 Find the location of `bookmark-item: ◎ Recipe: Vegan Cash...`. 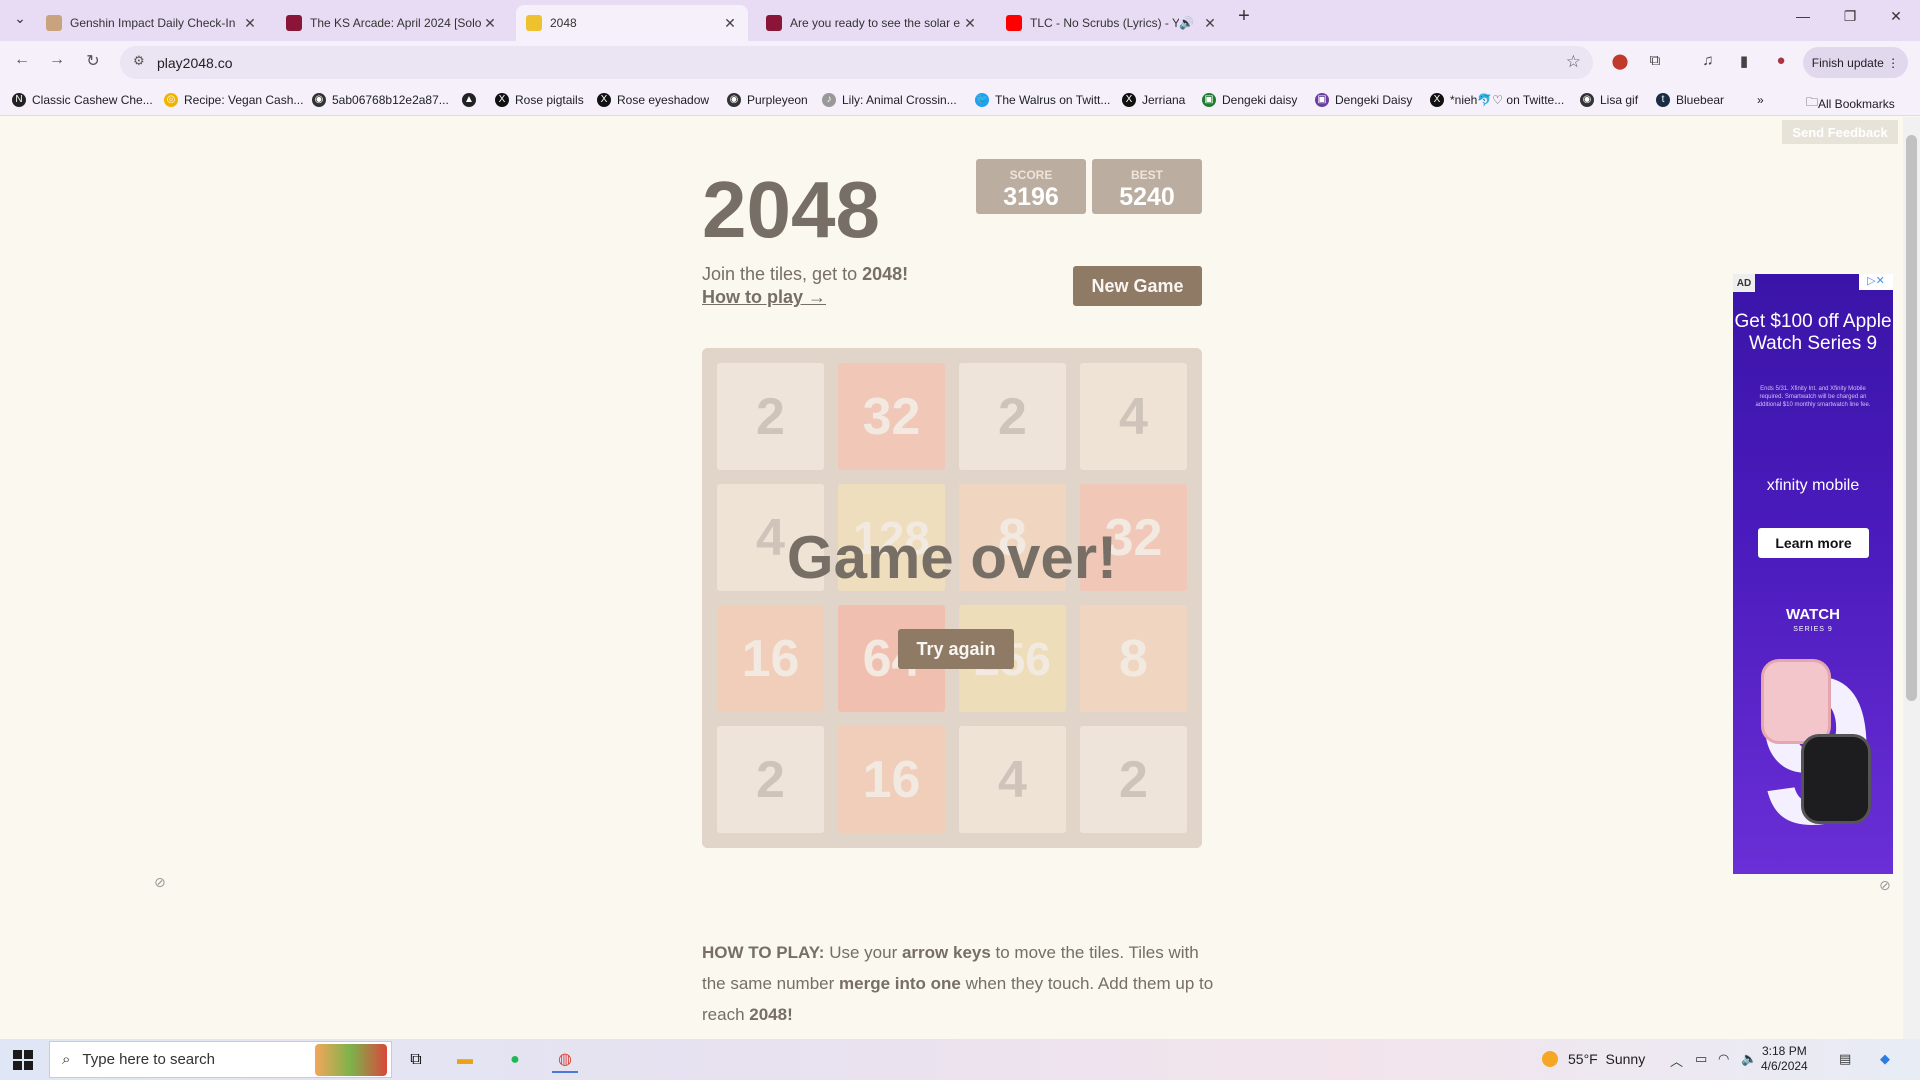

bookmark-item: ◎ Recipe: Vegan Cash... is located at coordinates (233, 100).